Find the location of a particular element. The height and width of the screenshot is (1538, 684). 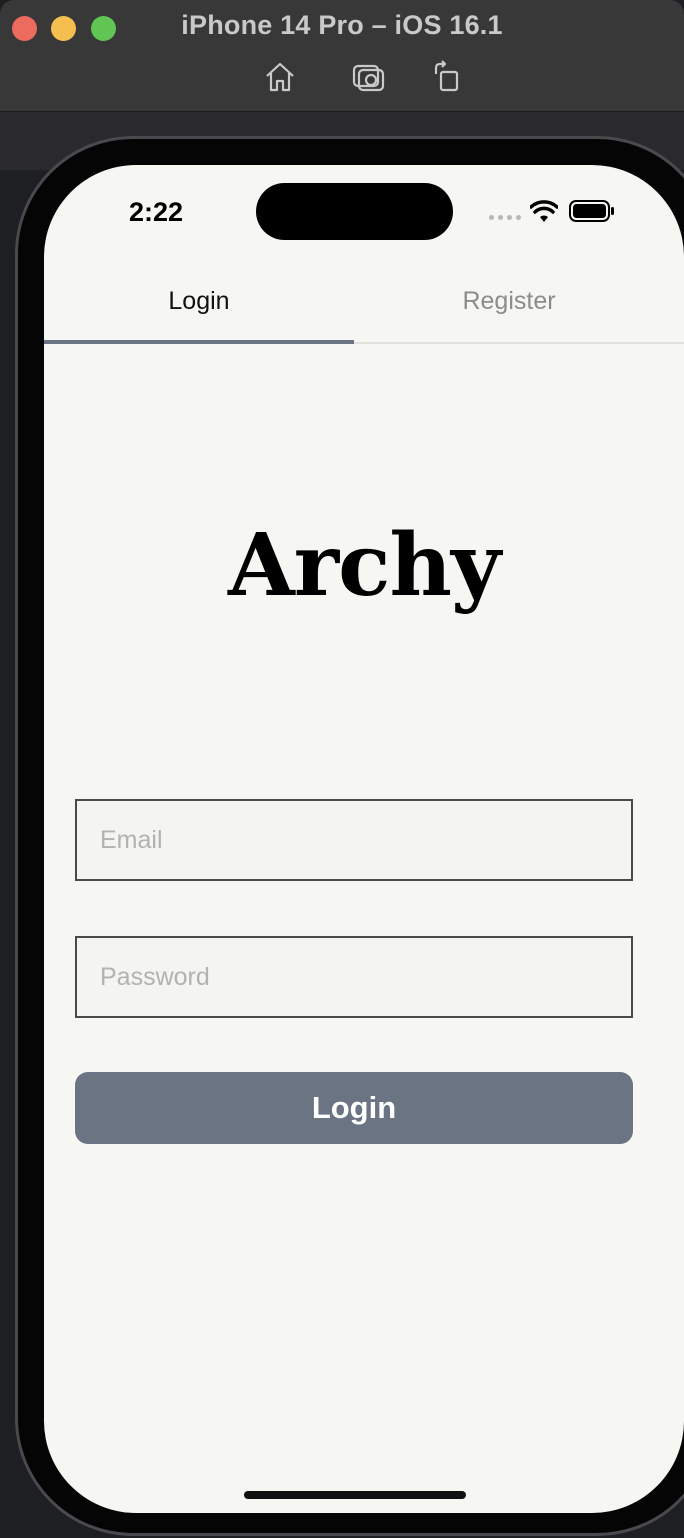

auth-tabs: Login Register is located at coordinates (364, 307).